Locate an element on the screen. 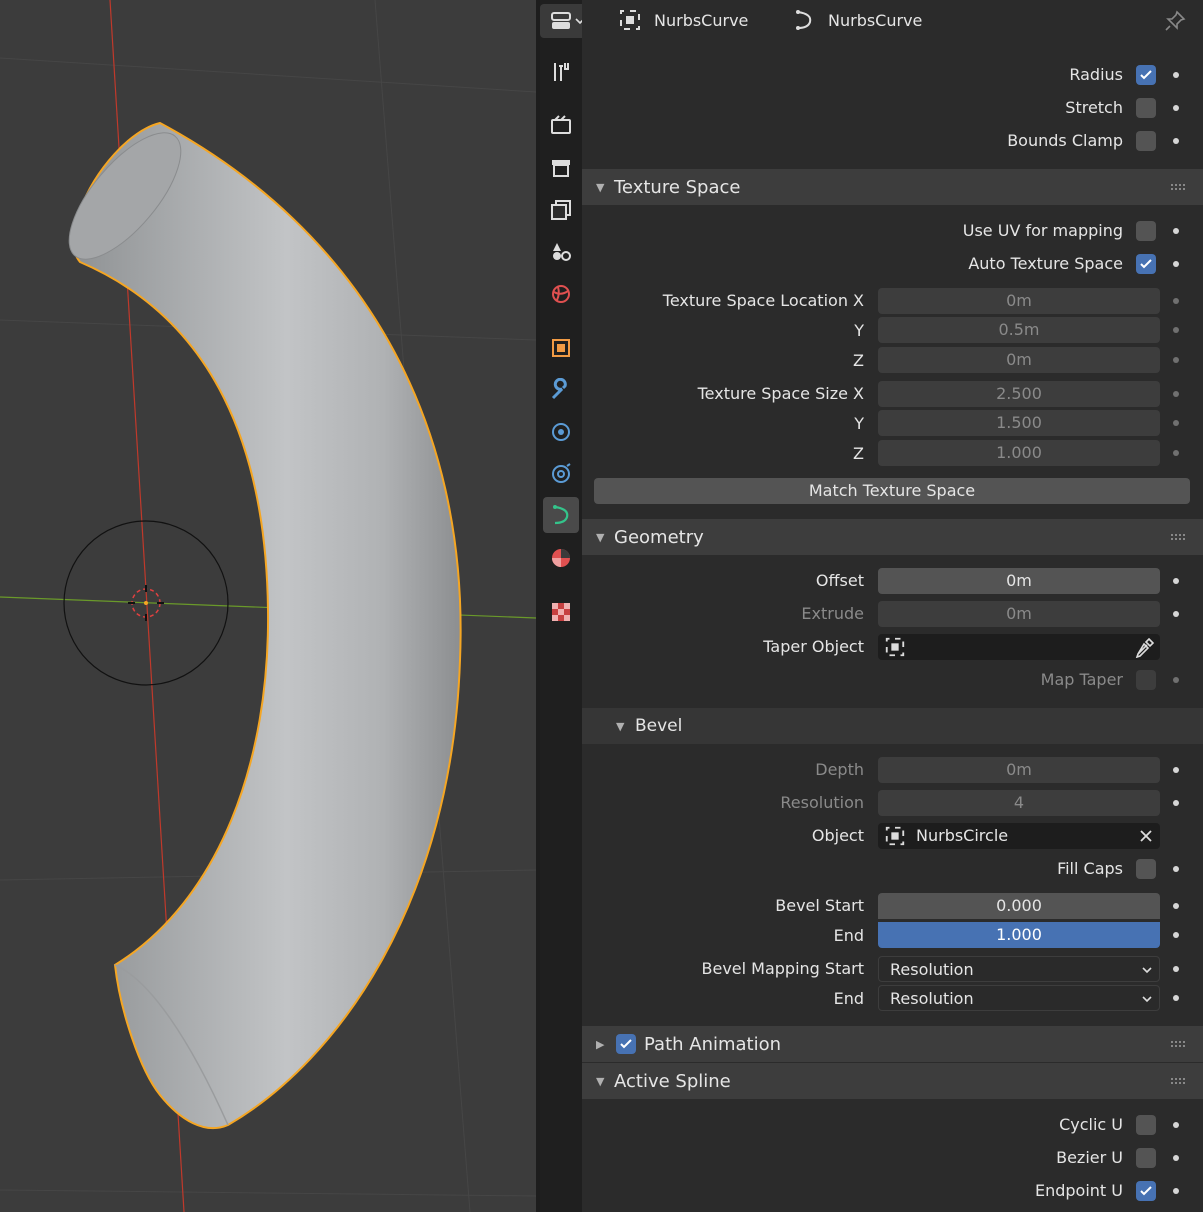 Image resolution: width=1203 pixels, height=1212 pixels. bounds-clamp-keyframe-dot is located at coordinates (1176, 141).